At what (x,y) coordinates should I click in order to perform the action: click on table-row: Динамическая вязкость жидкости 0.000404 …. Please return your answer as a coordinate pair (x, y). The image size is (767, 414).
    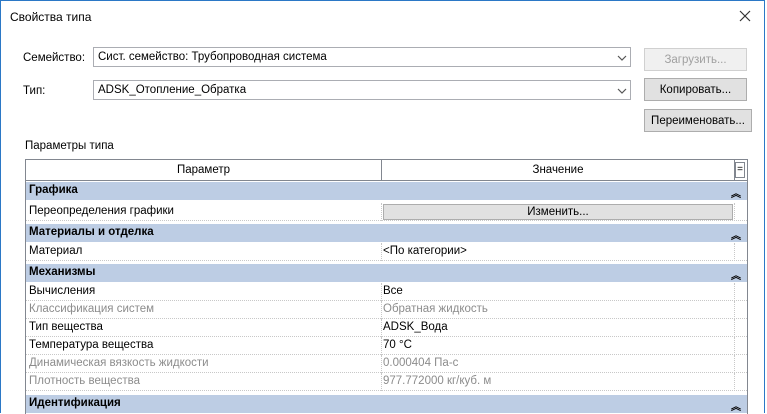
    Looking at the image, I should click on (386, 364).